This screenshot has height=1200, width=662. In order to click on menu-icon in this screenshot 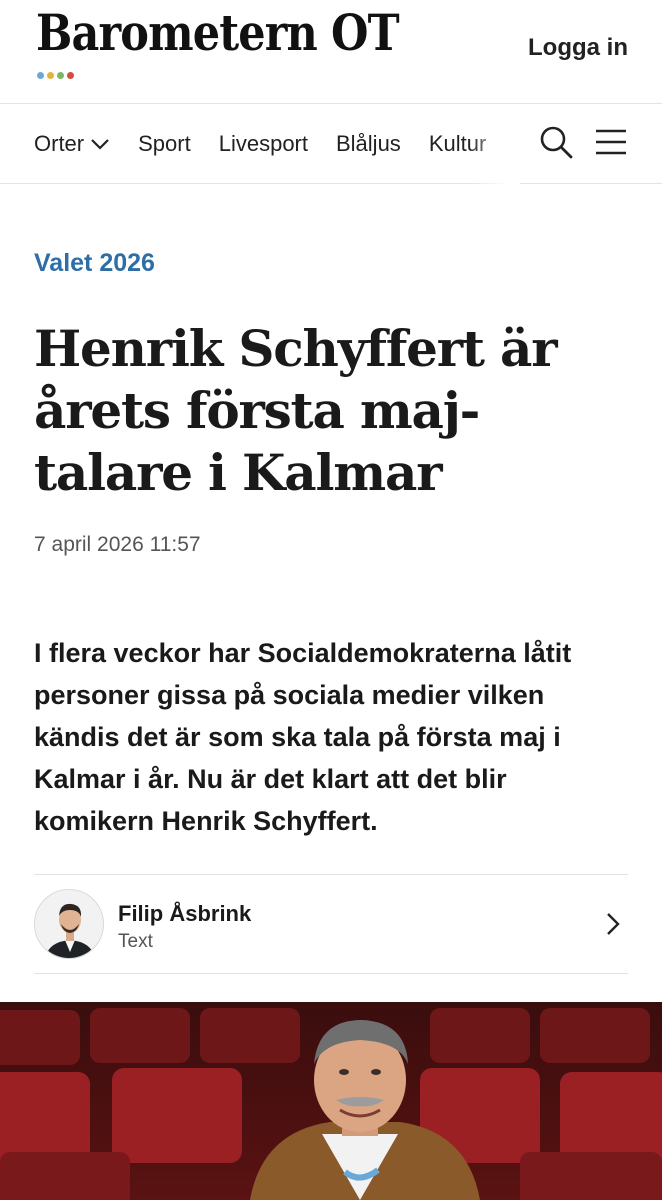, I will do `click(611, 142)`.